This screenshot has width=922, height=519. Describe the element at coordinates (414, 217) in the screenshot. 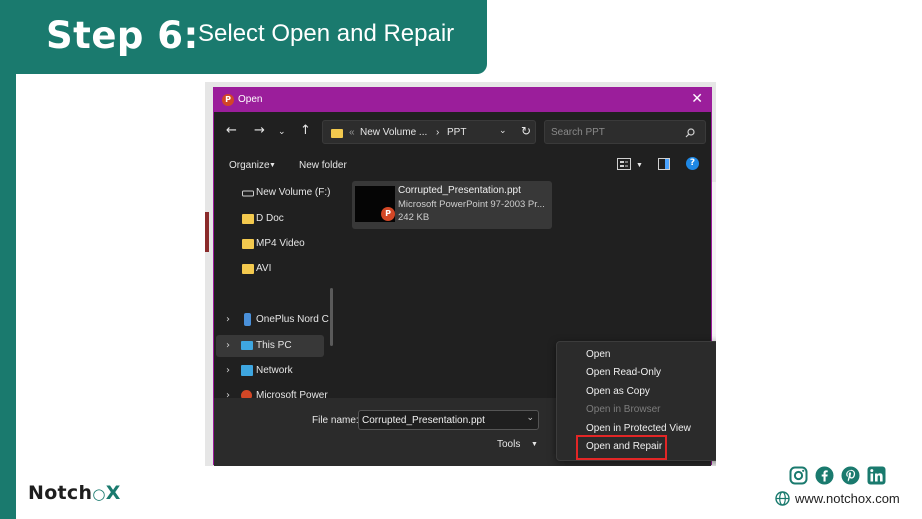

I see `file-size: 242 KB` at that location.